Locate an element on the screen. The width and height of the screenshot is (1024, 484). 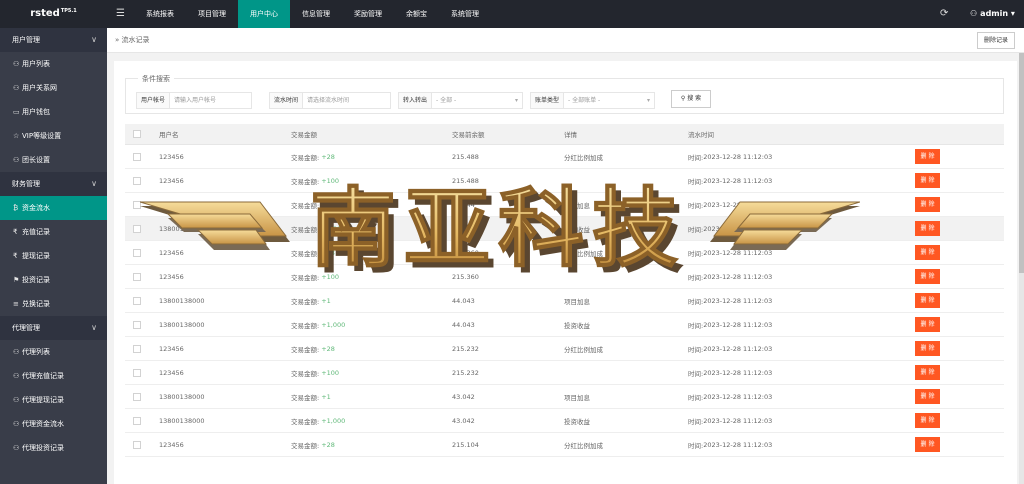
search-button: ⚲ 搜 索 is located at coordinates (691, 99).